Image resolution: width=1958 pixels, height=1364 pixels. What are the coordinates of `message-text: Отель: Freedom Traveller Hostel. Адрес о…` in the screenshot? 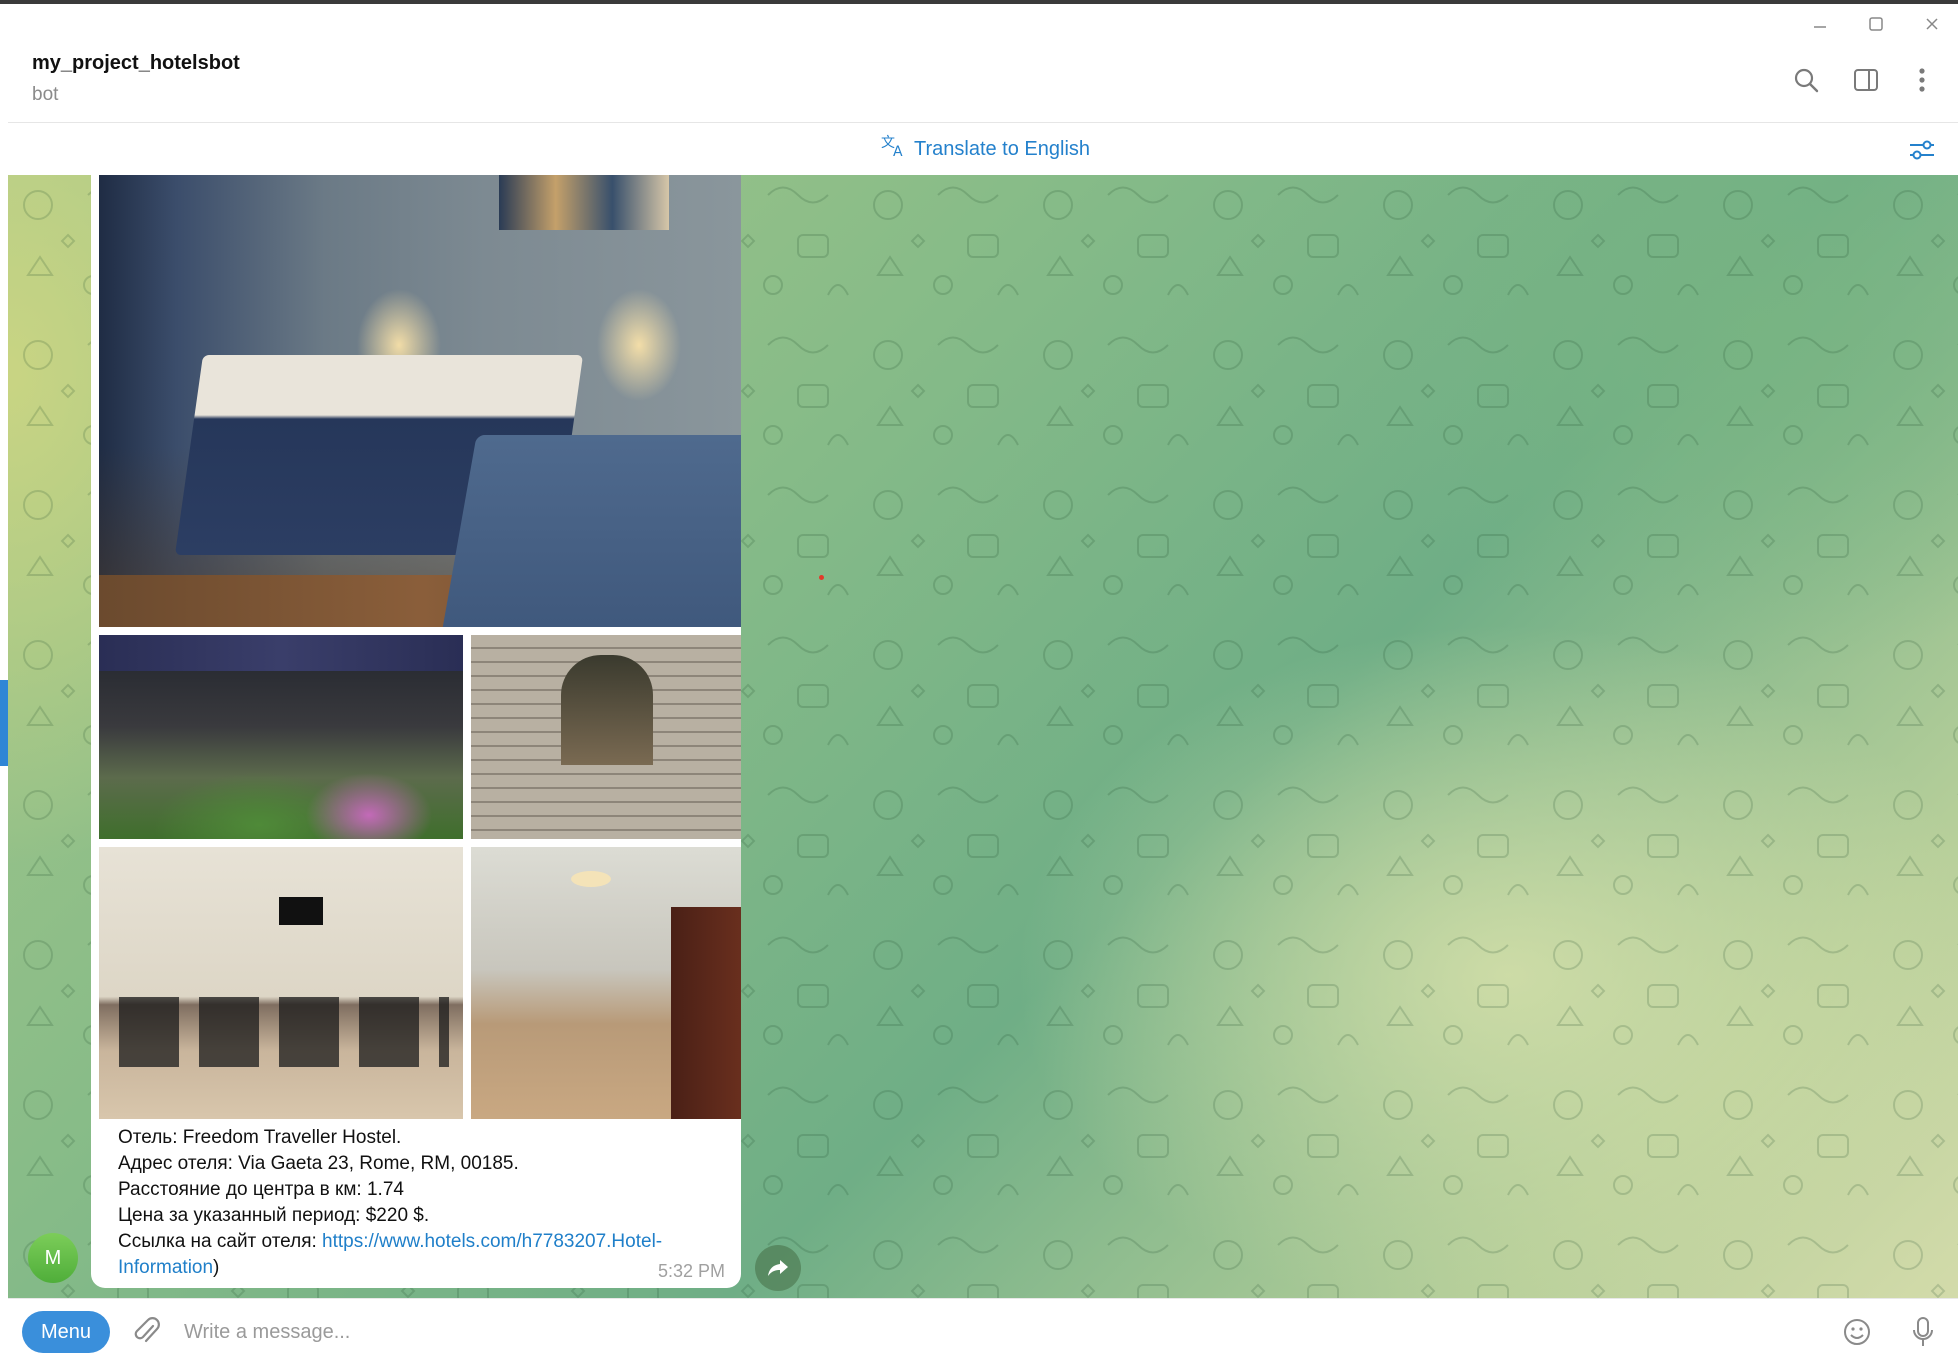 It's located at (418, 1203).